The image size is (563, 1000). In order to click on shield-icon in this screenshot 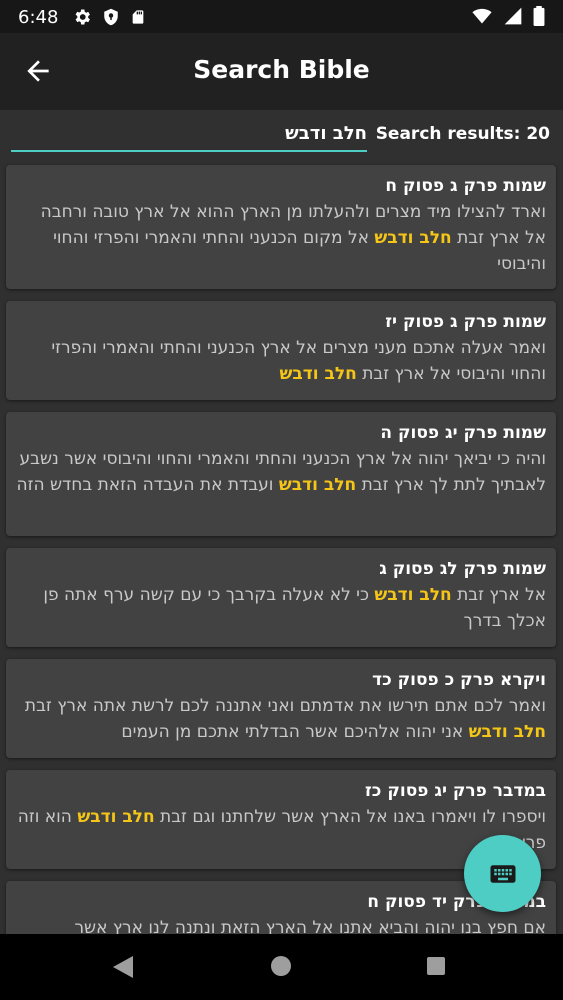, I will do `click(111, 17)`.